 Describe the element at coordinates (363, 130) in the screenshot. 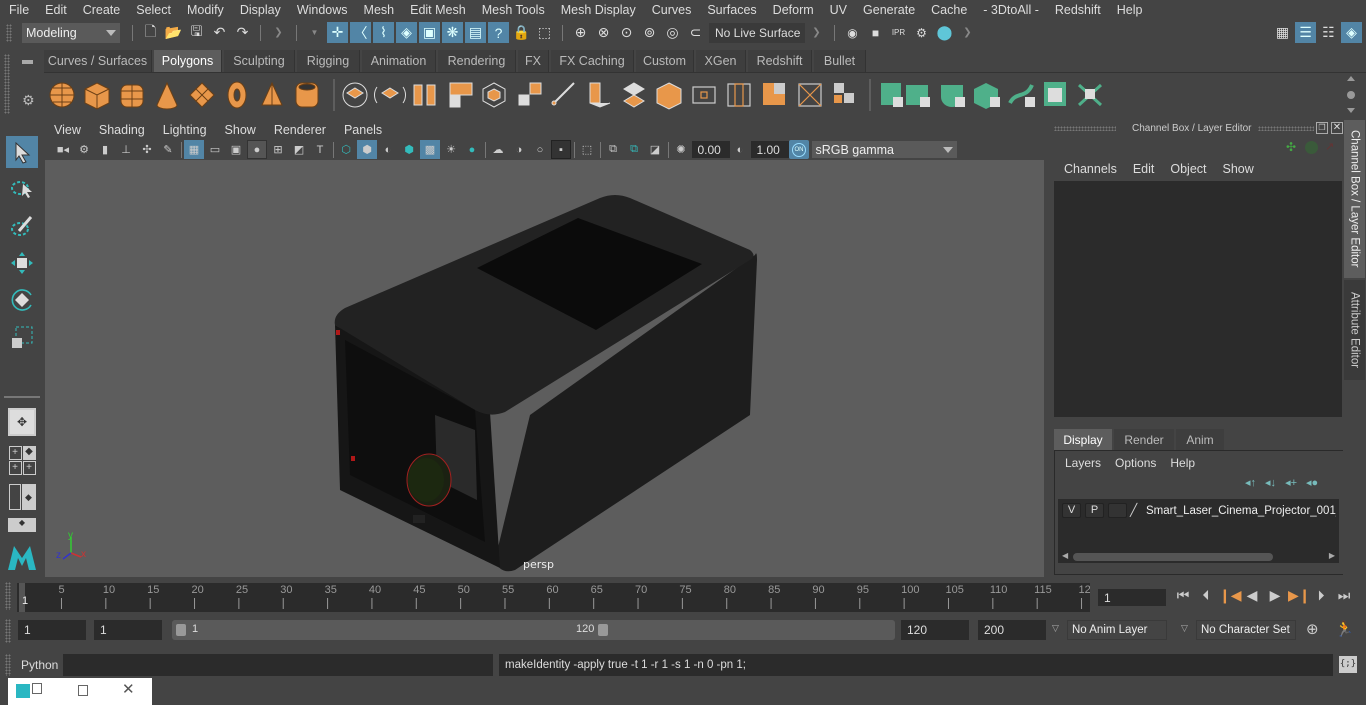

I see `viewport-menu-panels: Panels` at that location.